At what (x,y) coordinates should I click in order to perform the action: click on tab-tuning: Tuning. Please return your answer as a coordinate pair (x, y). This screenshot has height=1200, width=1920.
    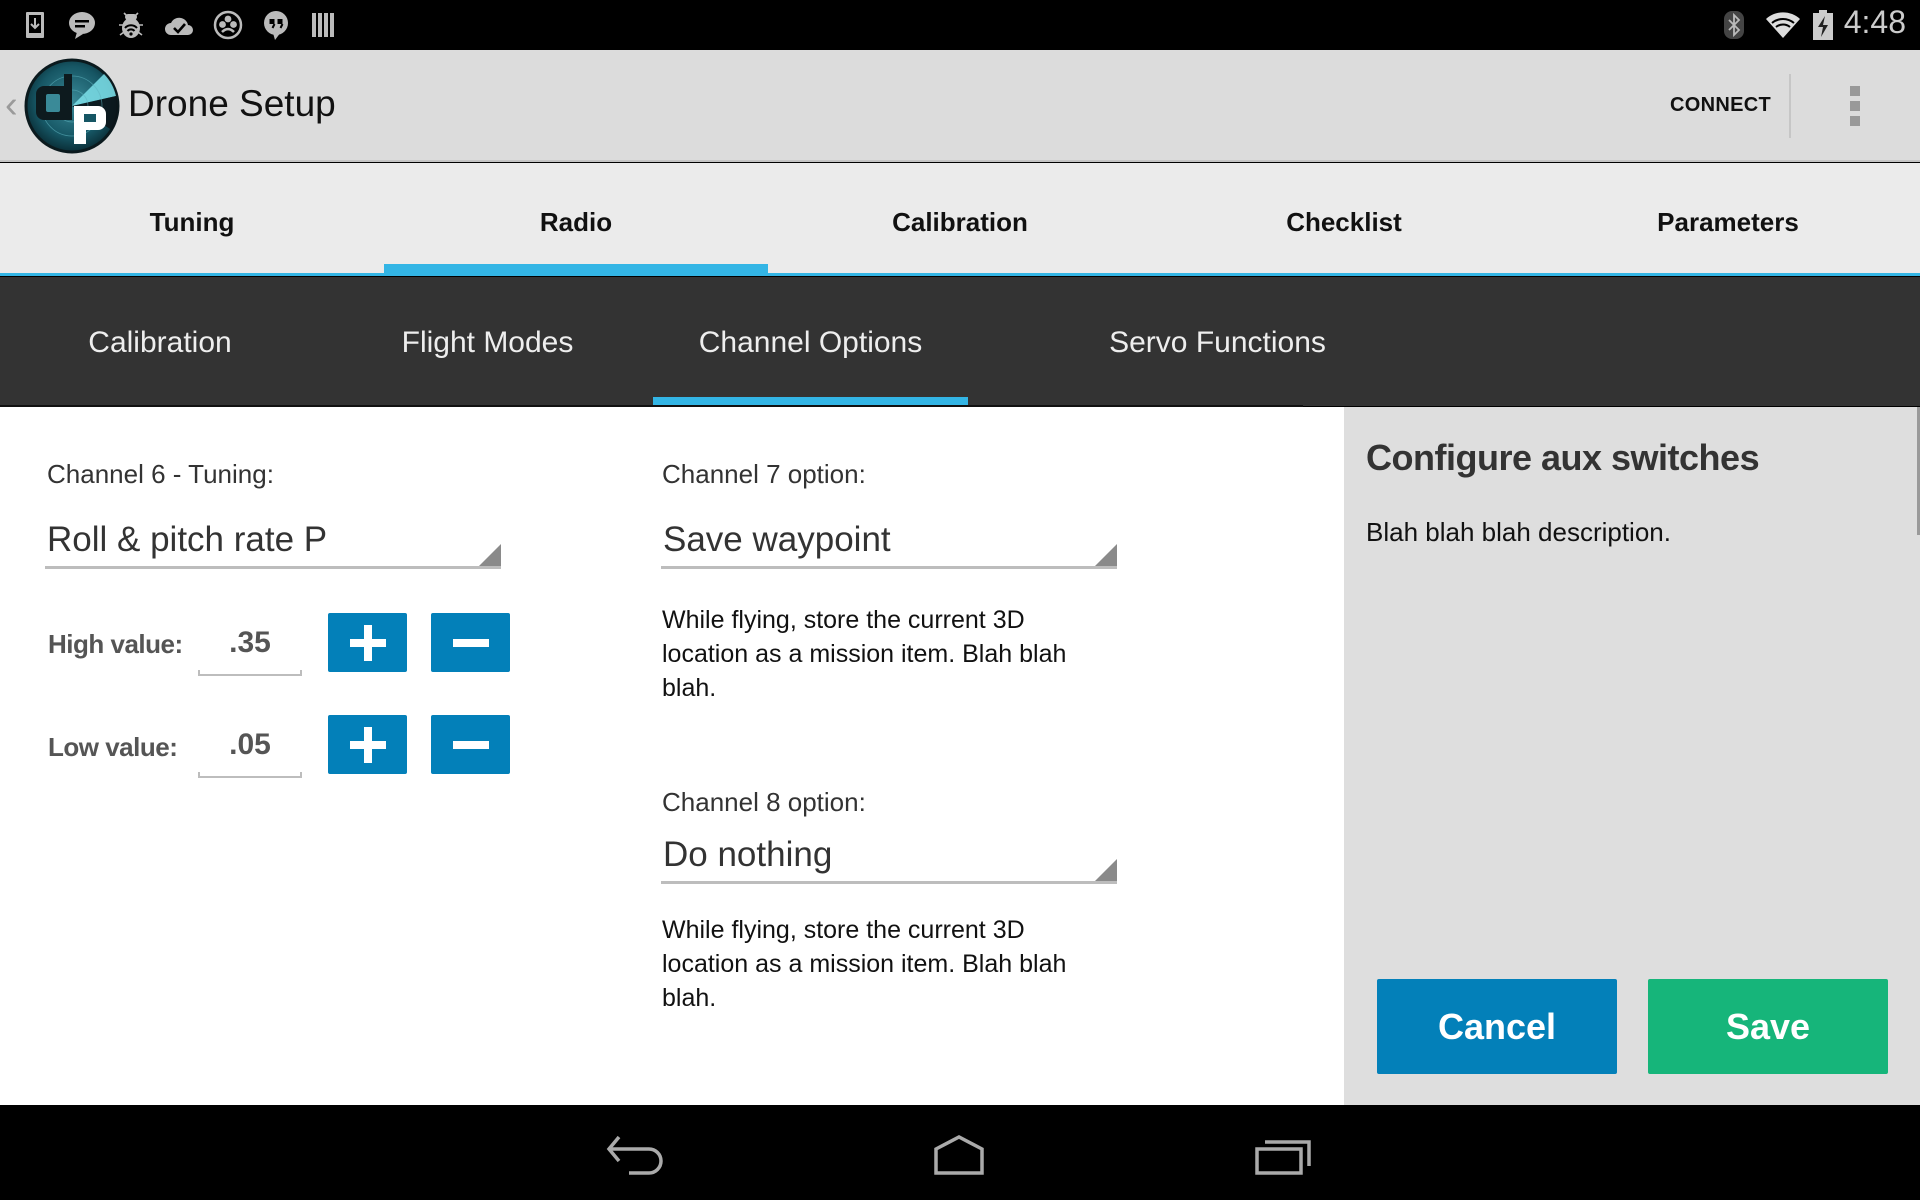
    Looking at the image, I should click on (192, 218).